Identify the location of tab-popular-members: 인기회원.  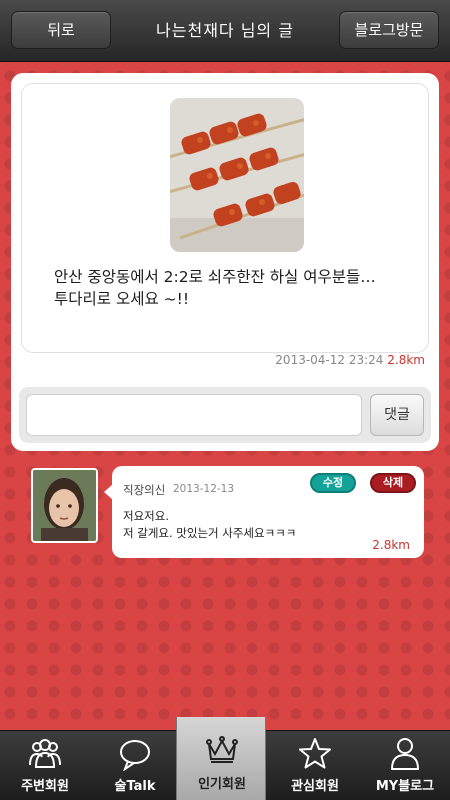
(221, 758).